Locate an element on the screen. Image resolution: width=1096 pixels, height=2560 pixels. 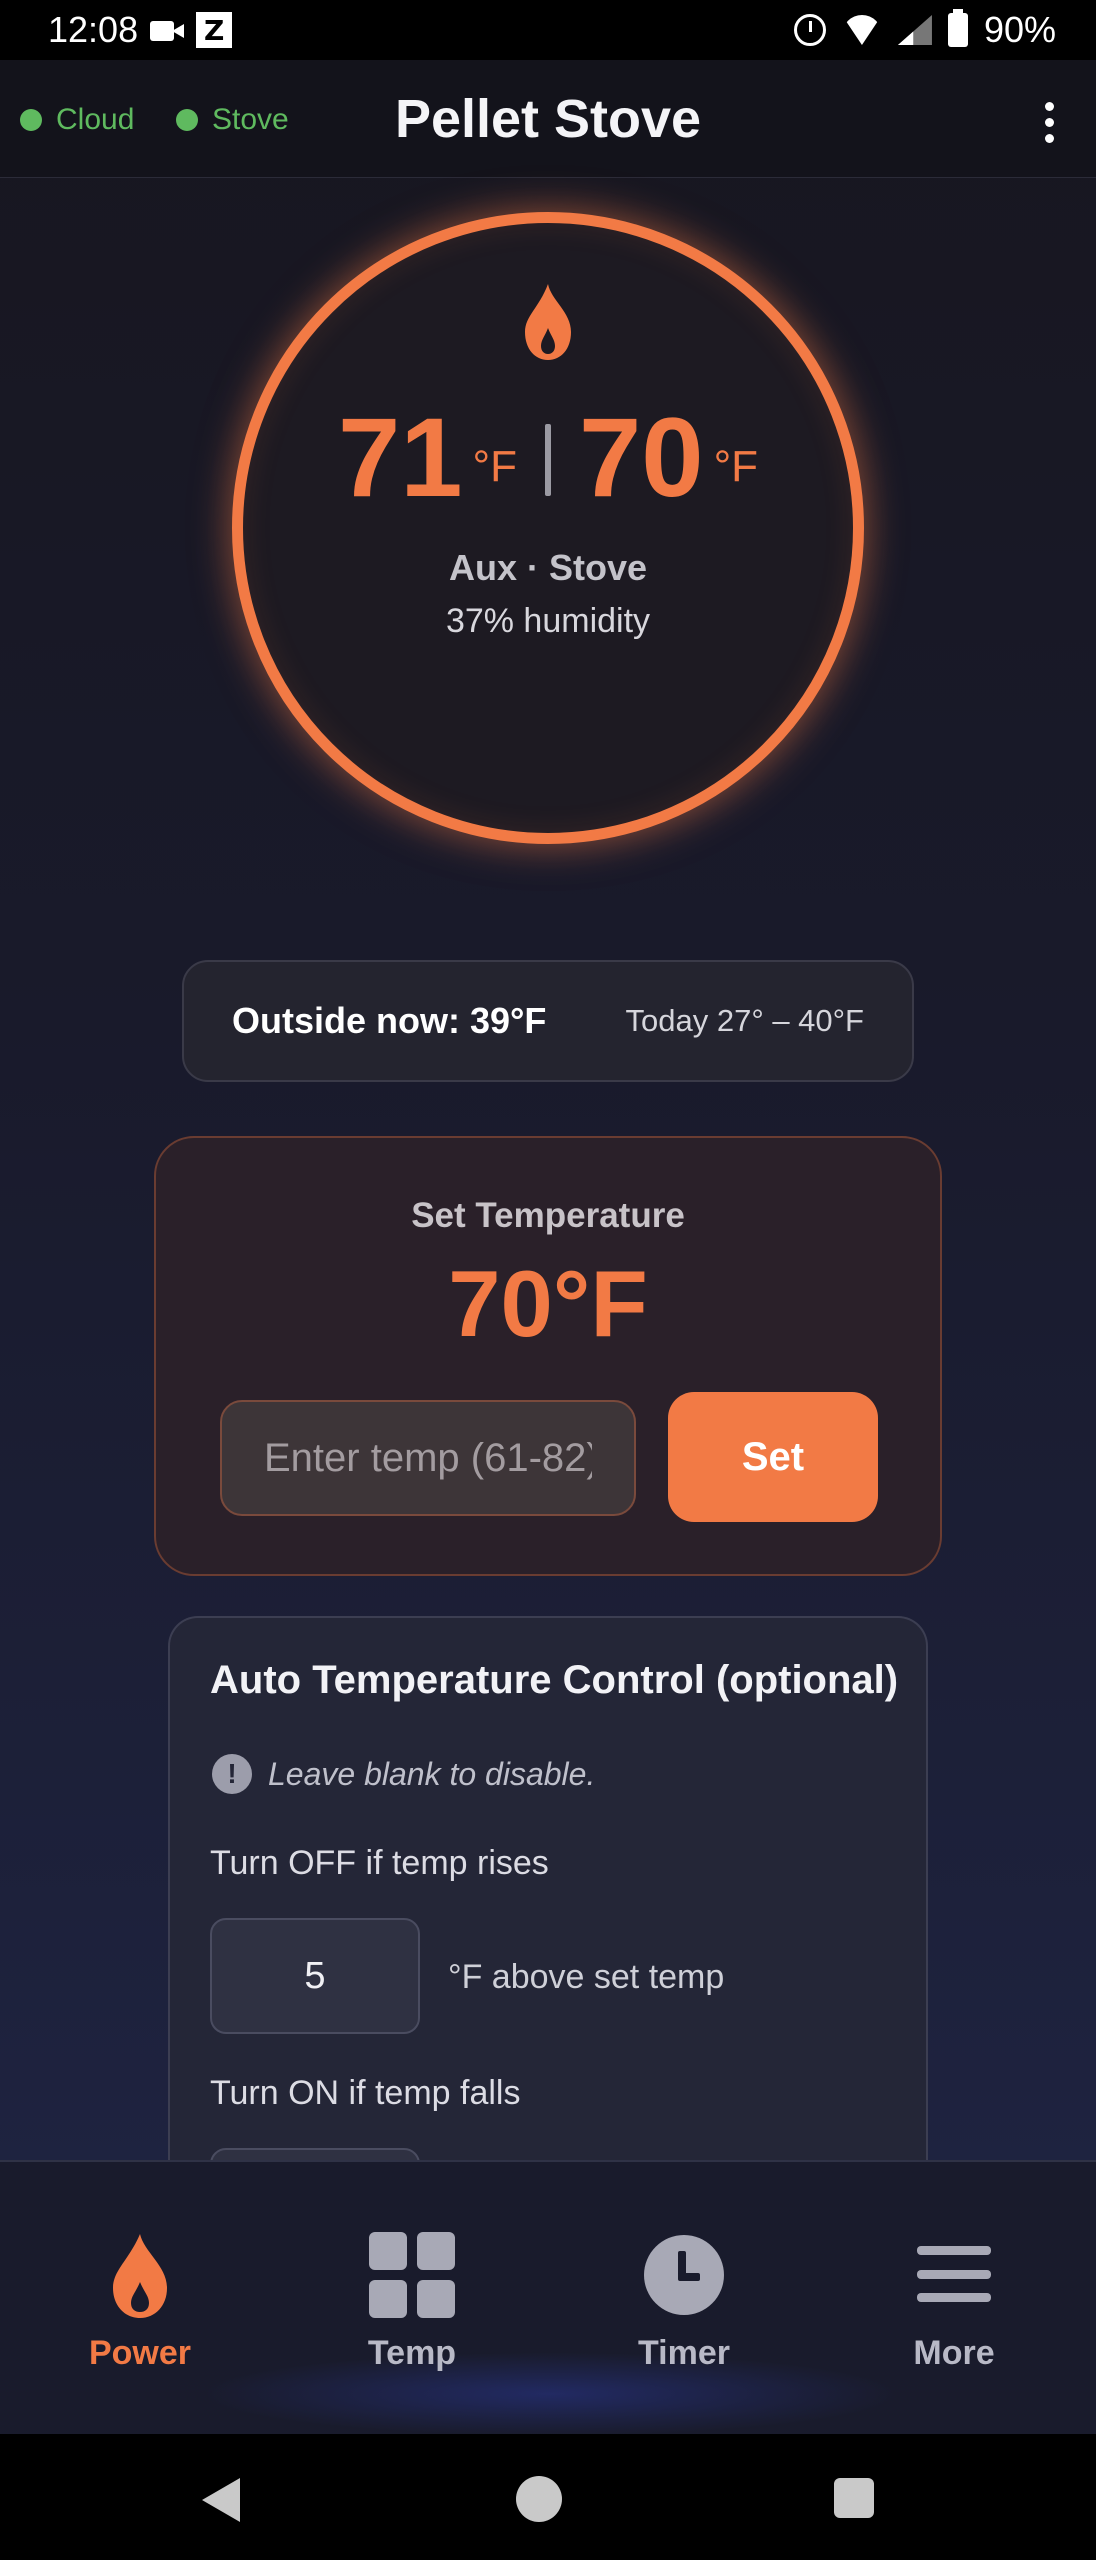
nav-power: Power is located at coordinates (140, 2302).